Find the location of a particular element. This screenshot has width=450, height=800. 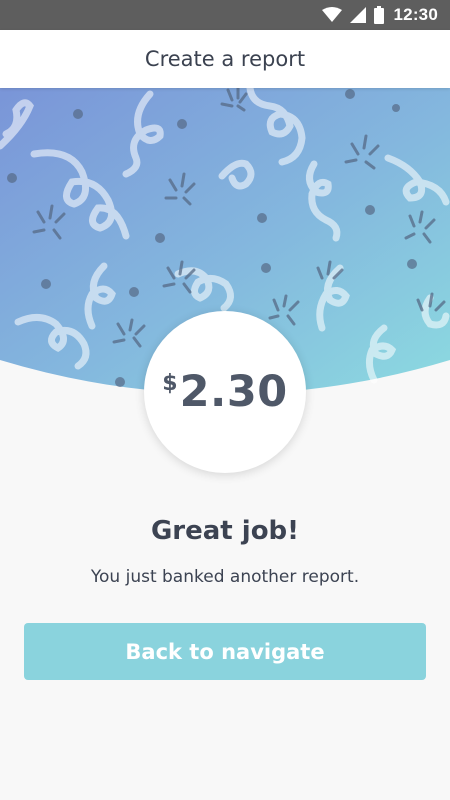

back-to-navigate-button: Back to navigate is located at coordinates (225, 651).